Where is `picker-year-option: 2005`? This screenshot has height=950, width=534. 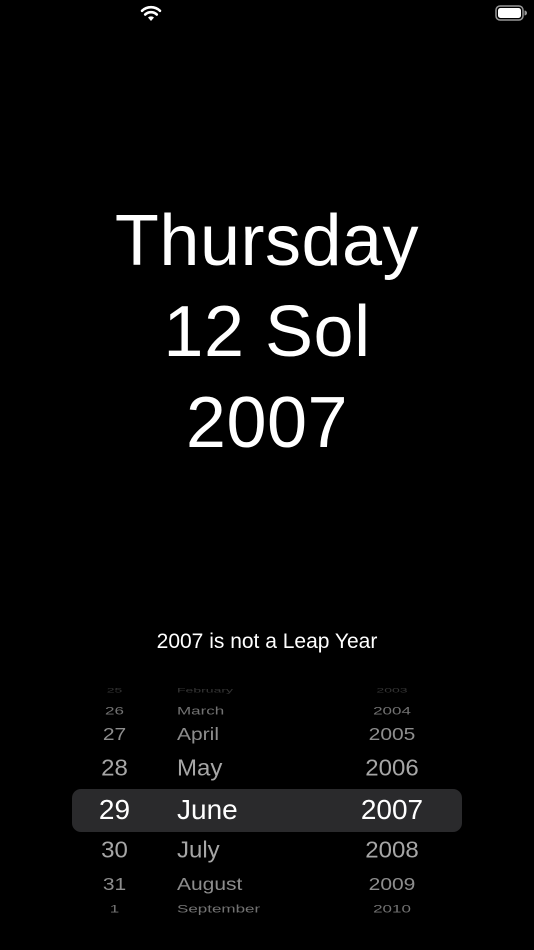
picker-year-option: 2005 is located at coordinates (392, 735).